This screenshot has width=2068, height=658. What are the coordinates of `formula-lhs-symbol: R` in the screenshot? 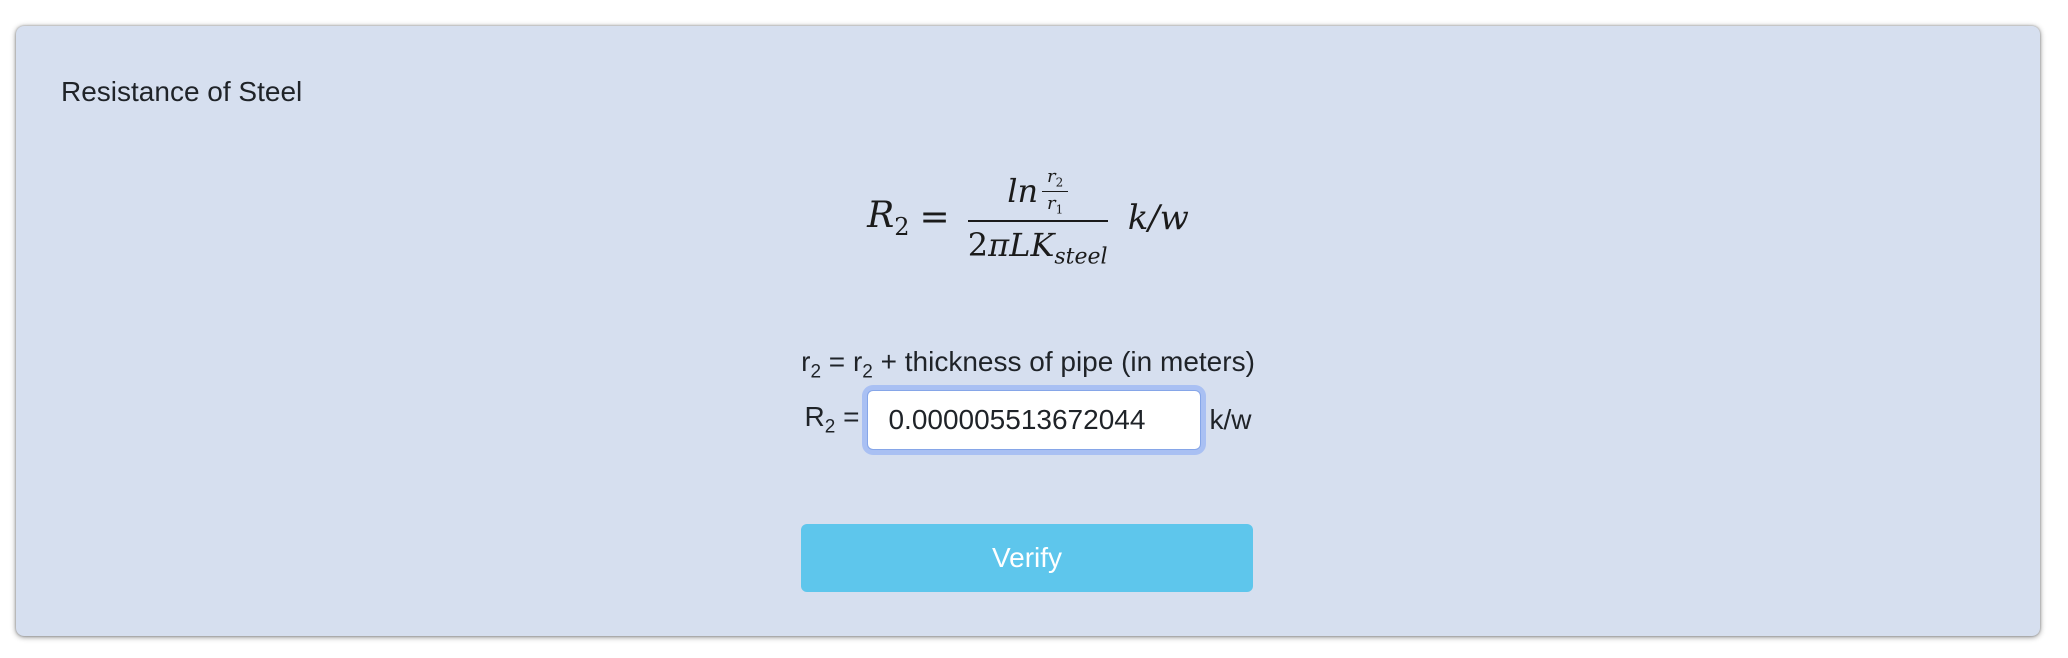 It's located at (881, 215).